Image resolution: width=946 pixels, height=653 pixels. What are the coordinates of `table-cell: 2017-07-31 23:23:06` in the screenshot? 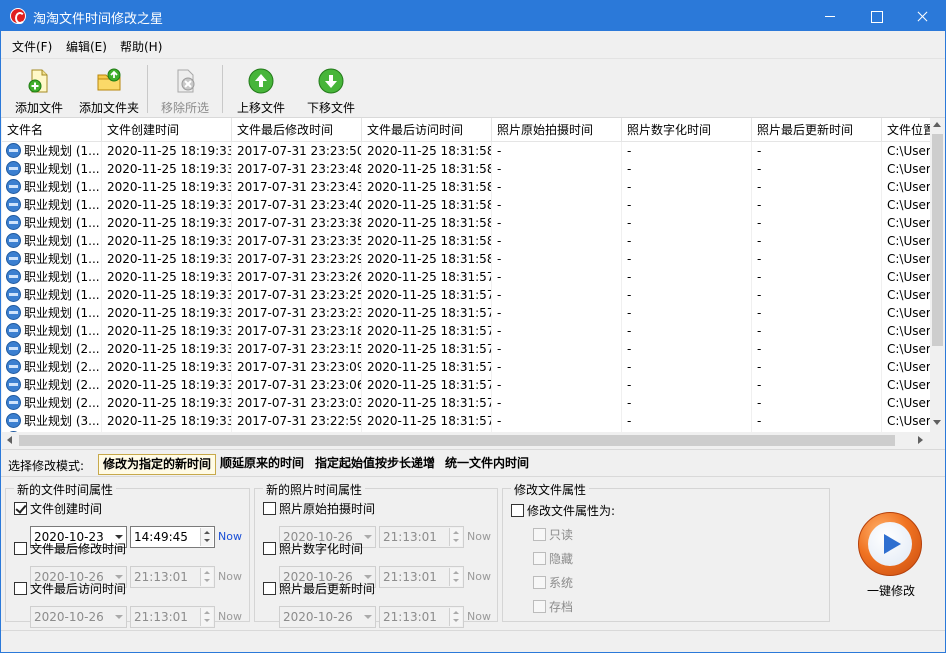 It's located at (297, 385).